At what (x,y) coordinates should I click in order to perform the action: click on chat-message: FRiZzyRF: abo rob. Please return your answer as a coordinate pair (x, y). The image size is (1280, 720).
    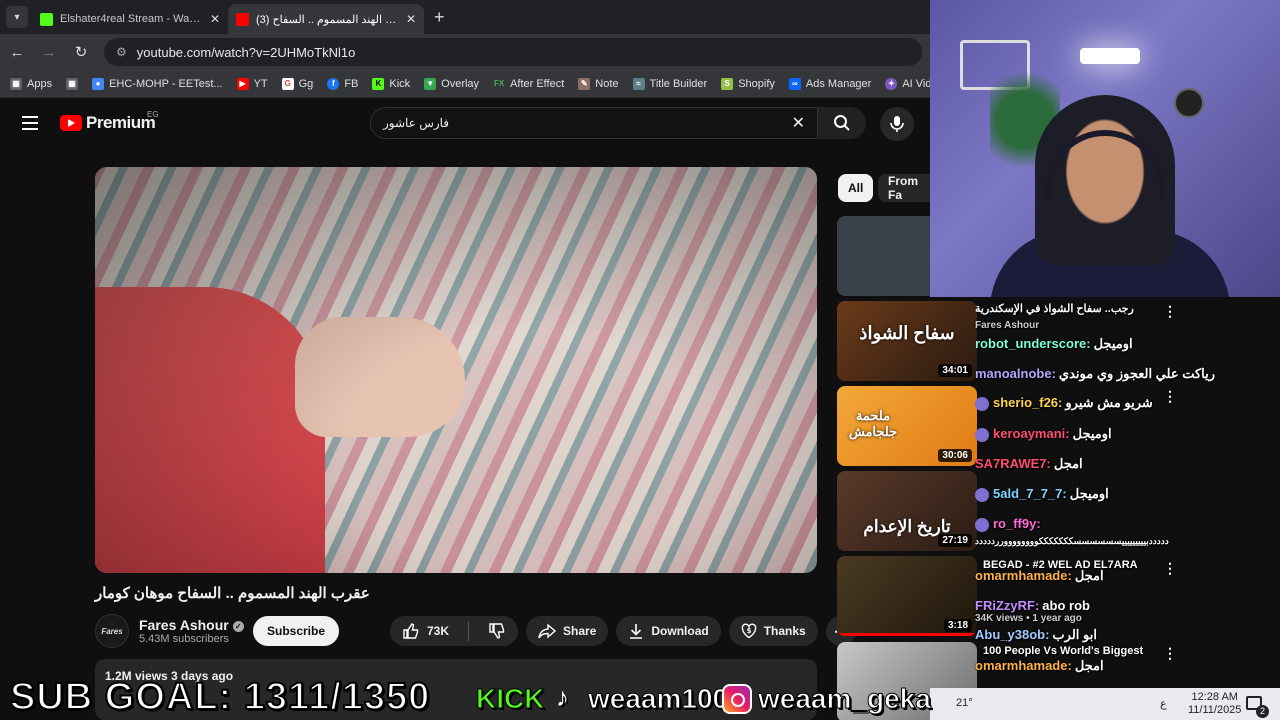
    Looking at the image, I should click on (1032, 605).